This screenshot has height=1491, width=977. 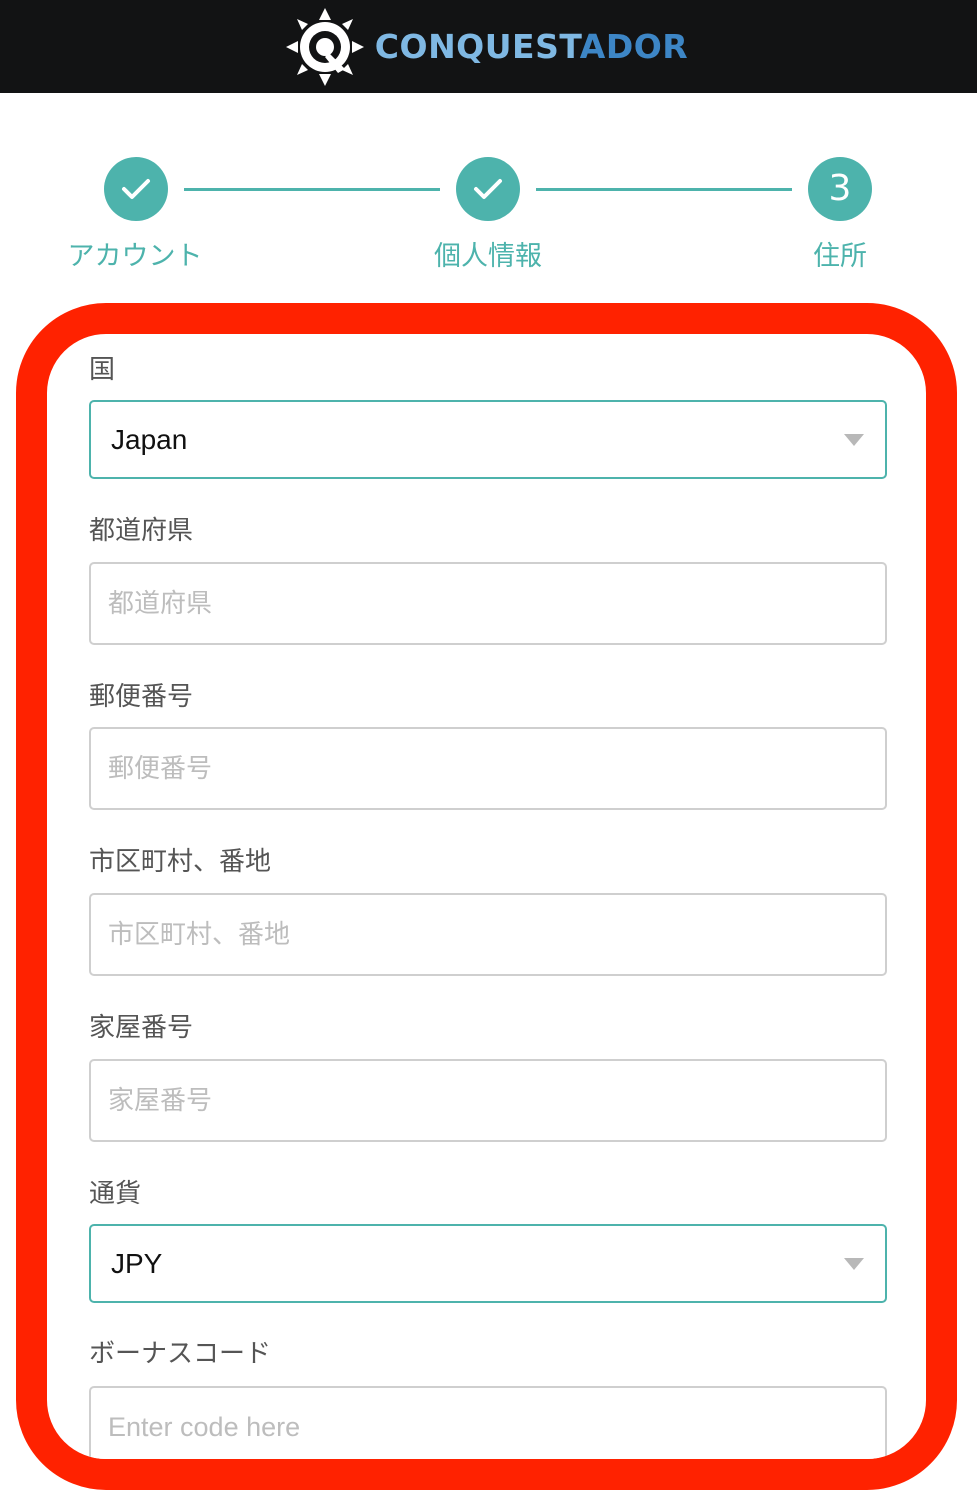 What do you see at coordinates (488, 603) in the screenshot?
I see `prefecture-input` at bounding box center [488, 603].